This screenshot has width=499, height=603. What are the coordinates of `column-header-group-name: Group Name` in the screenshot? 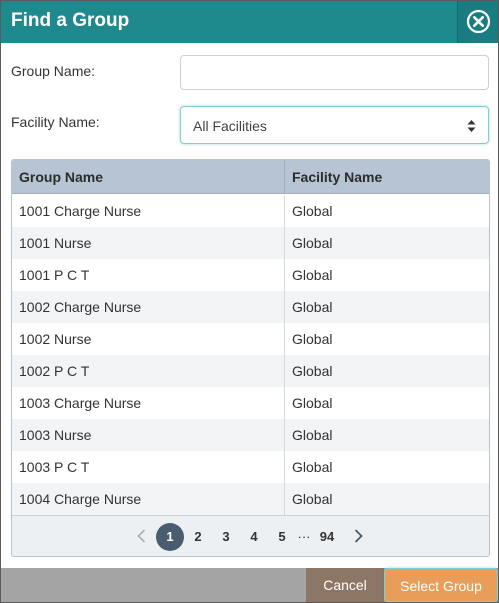 It's located at (148, 177).